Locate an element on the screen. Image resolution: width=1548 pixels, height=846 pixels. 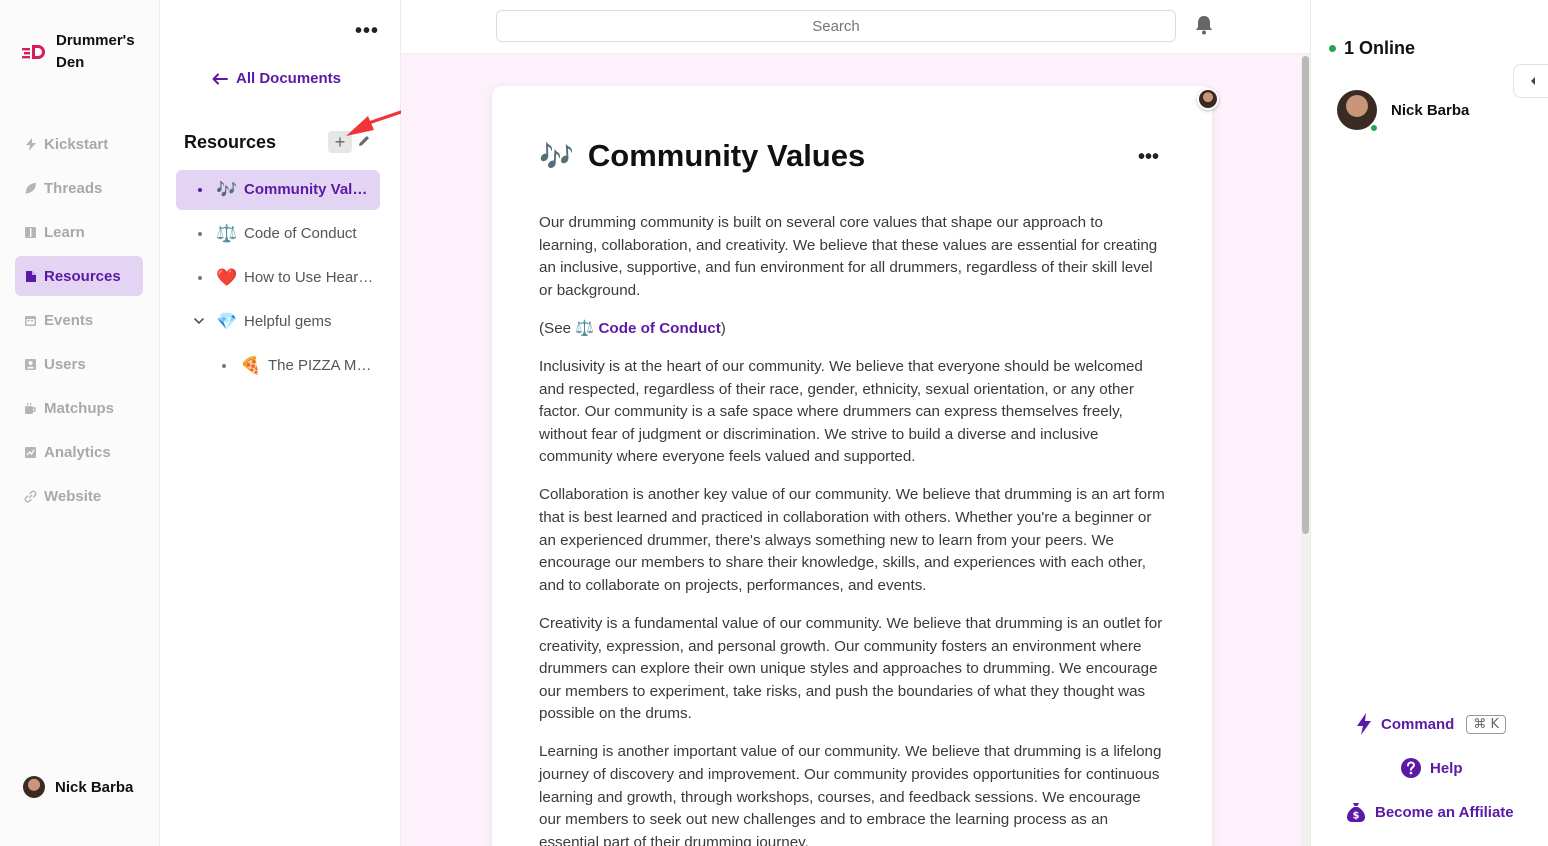
calendar-icon is located at coordinates (30, 320).